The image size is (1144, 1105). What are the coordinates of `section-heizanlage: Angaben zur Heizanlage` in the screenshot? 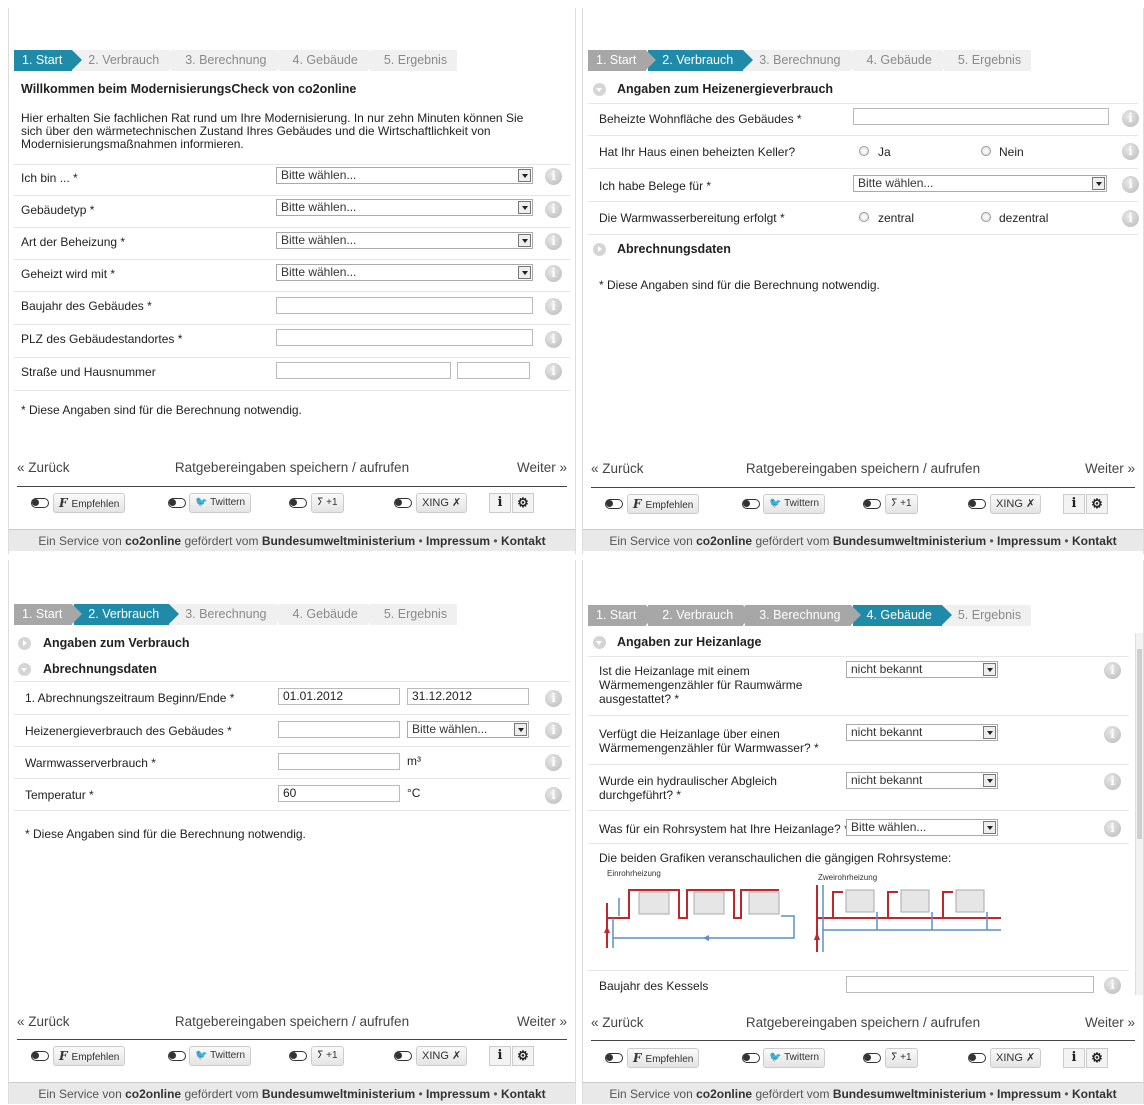 It's located at (689, 642).